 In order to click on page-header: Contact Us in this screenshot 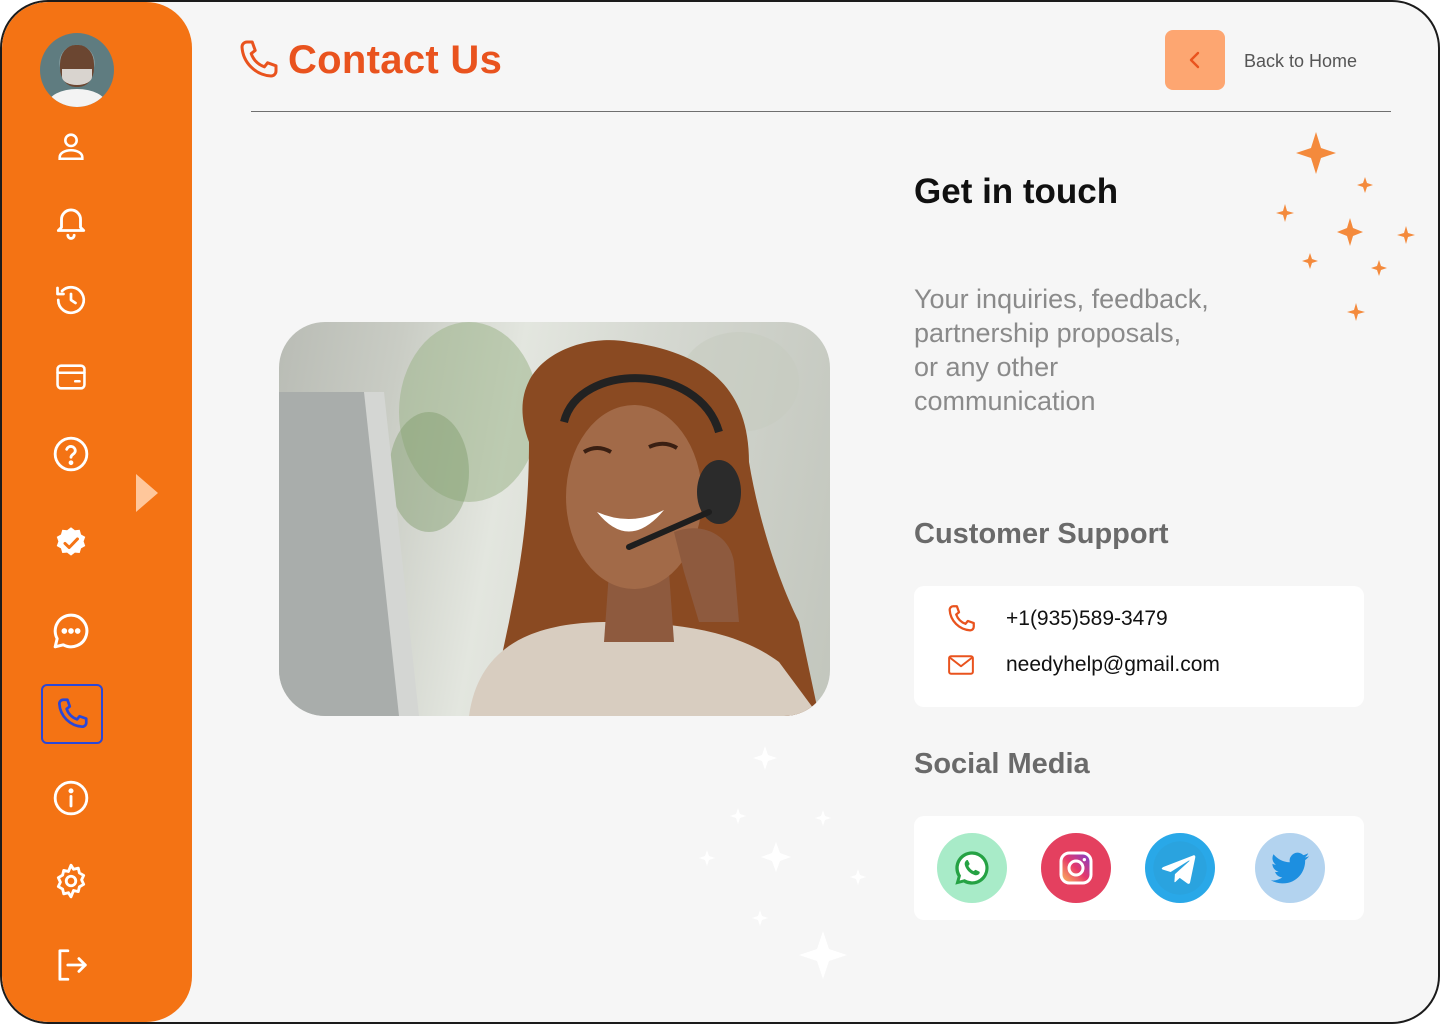, I will do `click(368, 60)`.